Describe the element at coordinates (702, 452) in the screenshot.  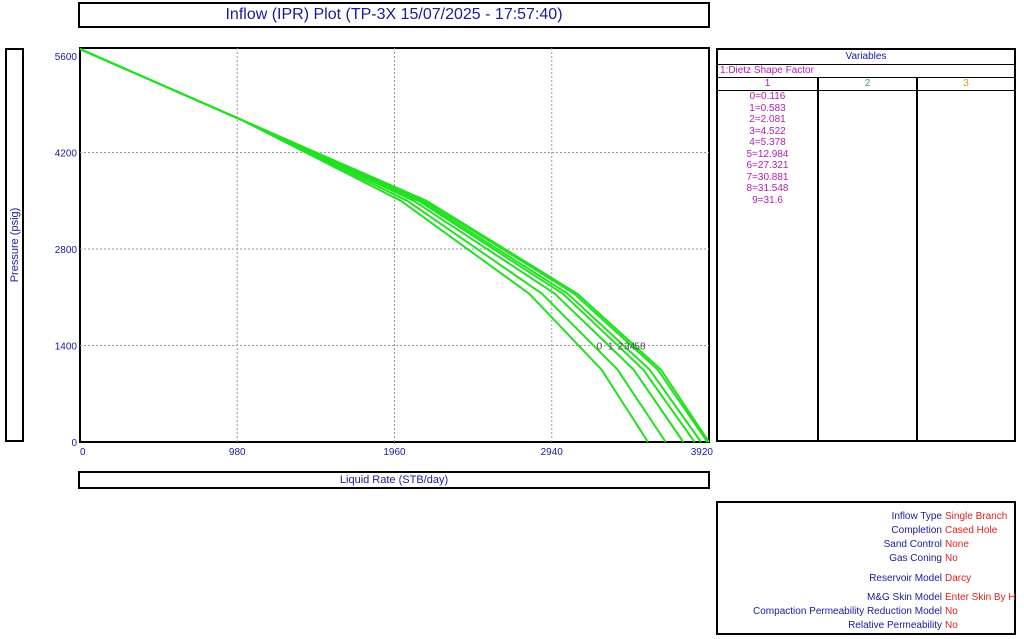
I see `x-tick-label: 3920` at that location.